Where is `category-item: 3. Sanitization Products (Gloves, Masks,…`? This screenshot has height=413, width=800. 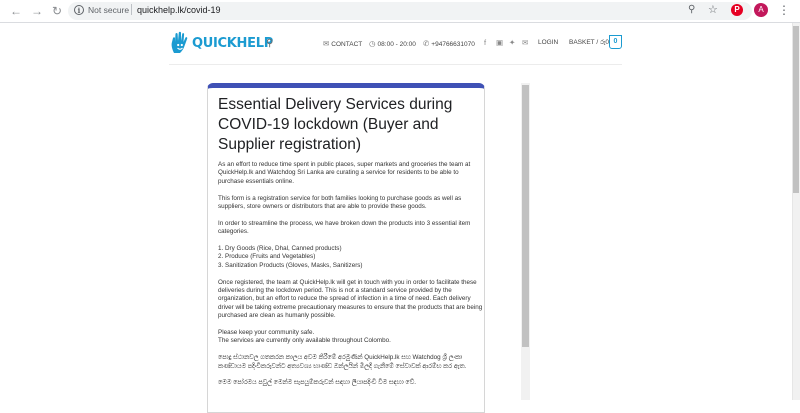 category-item: 3. Sanitization Products (Gloves, Masks,… is located at coordinates (290, 265).